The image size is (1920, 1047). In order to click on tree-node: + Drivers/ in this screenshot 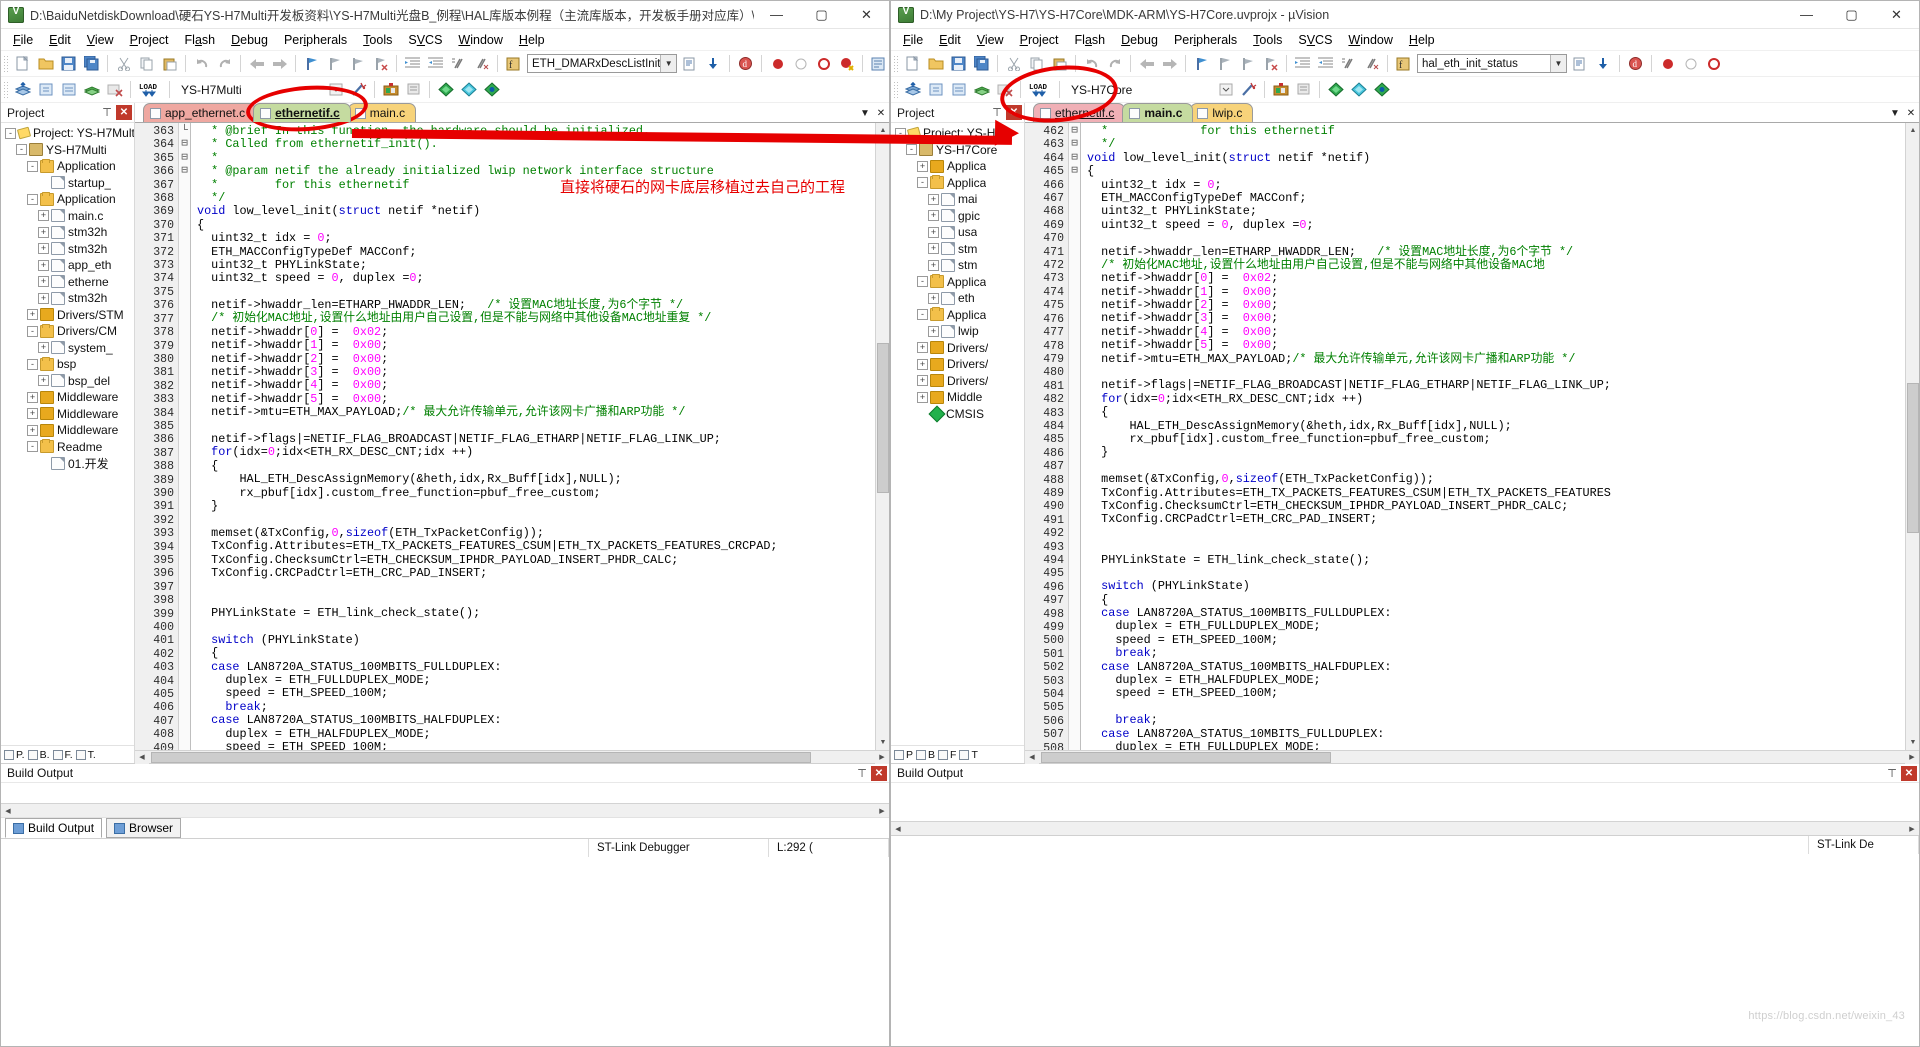, I will do `click(957, 381)`.